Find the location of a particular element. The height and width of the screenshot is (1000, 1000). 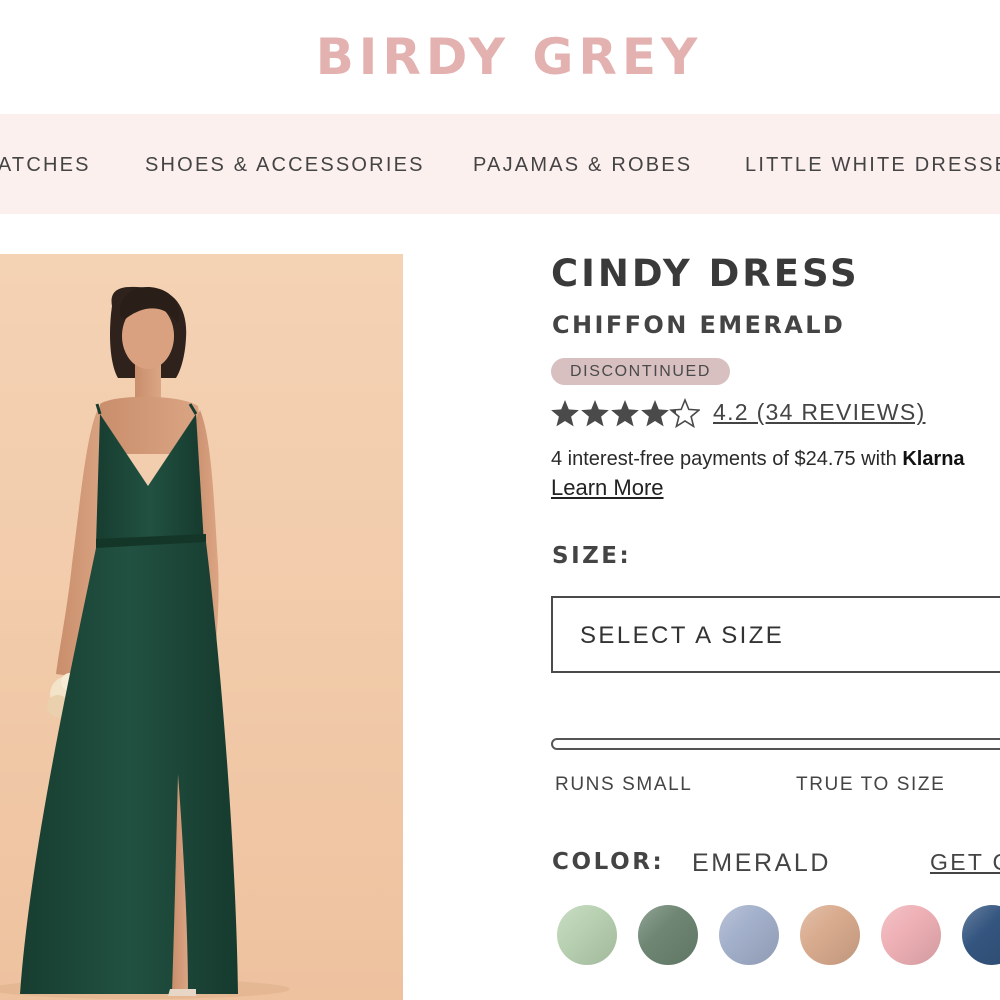

get-color-swatches-link: GET COLOR SWATCHES is located at coordinates (965, 862).